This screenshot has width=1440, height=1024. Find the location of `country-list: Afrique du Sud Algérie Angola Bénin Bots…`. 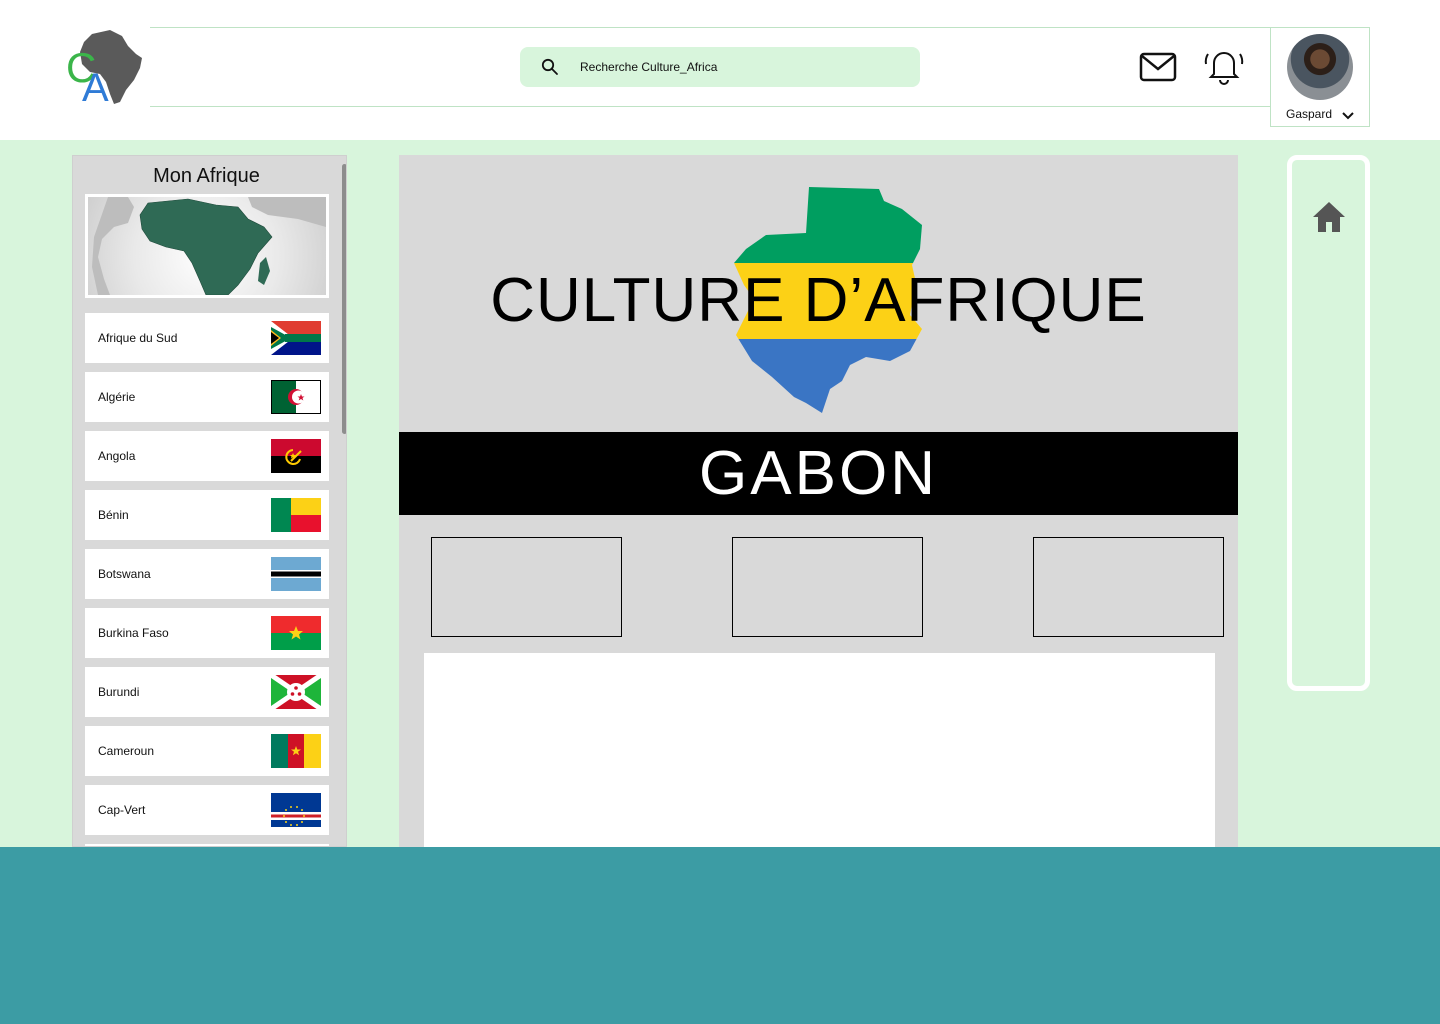

country-list: Afrique du Sud Algérie Angola Bénin Bots… is located at coordinates (207, 579).